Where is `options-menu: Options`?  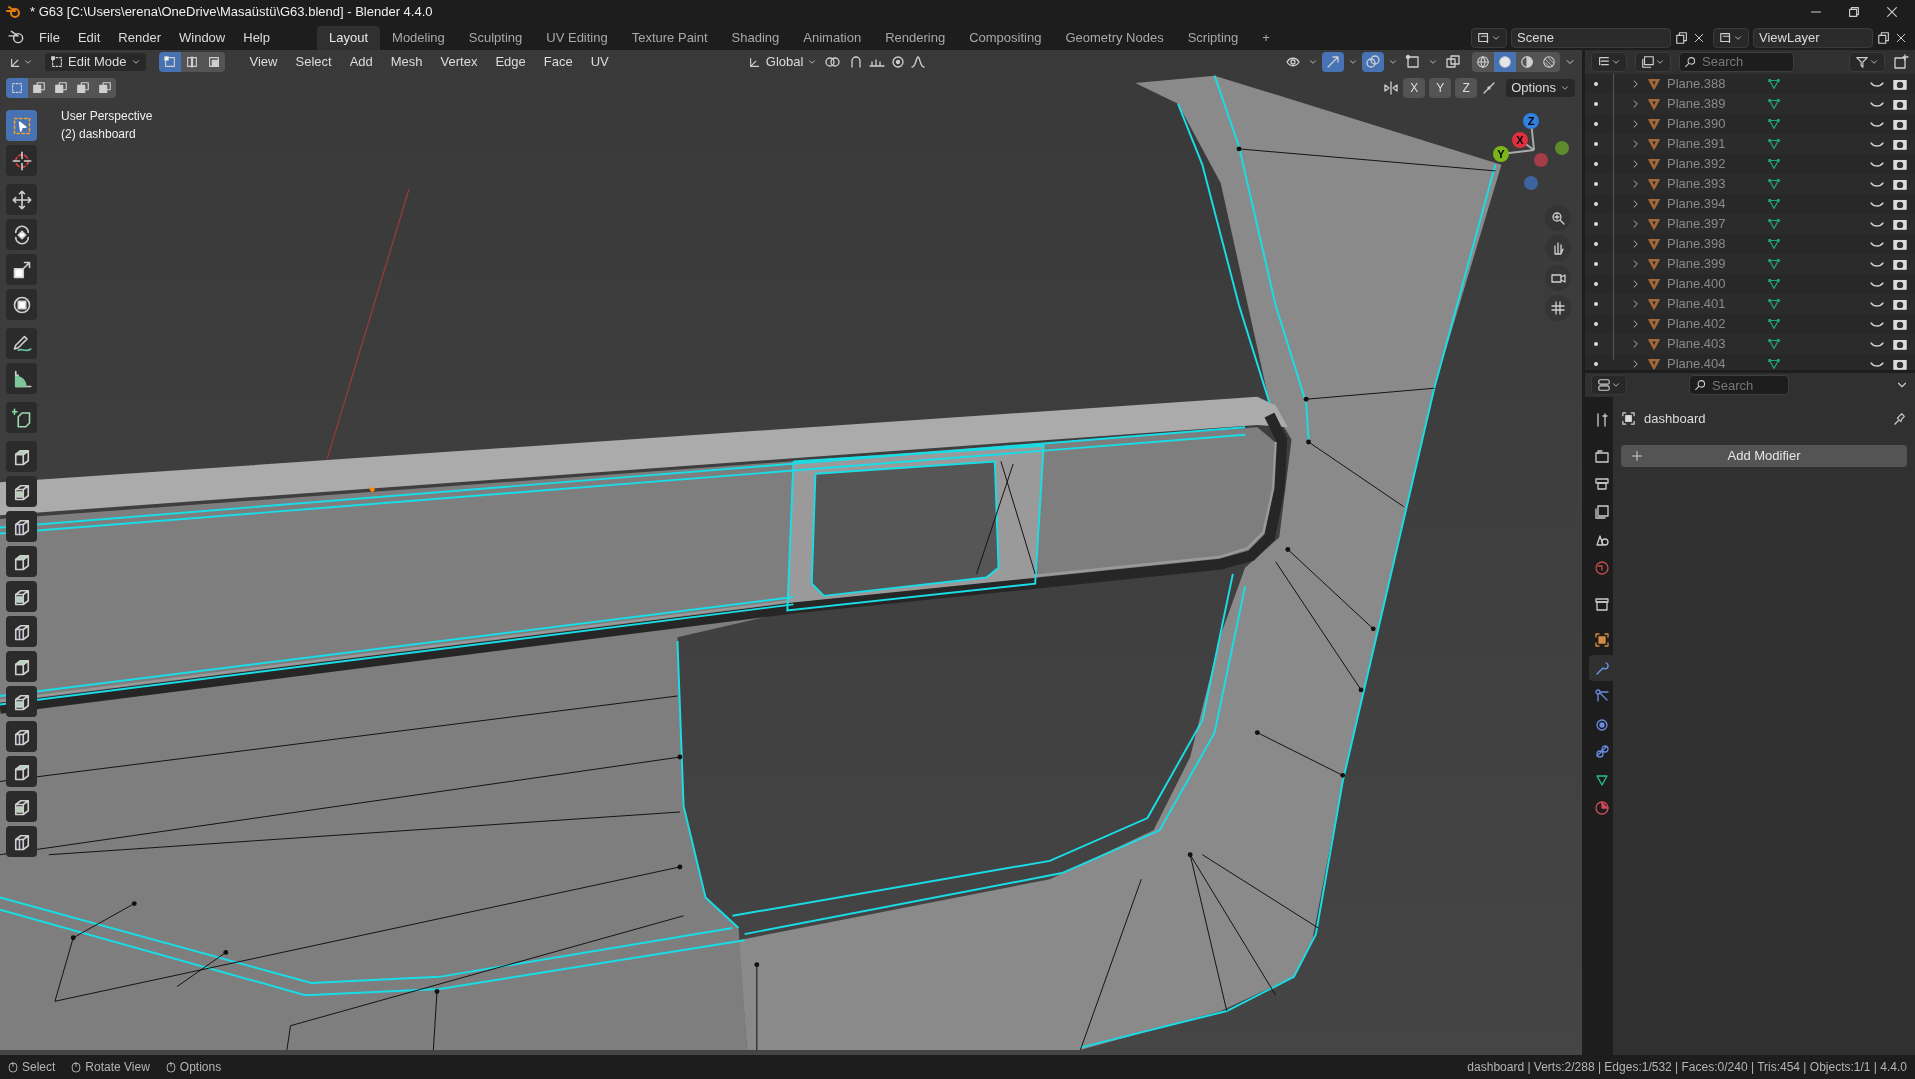
options-menu: Options is located at coordinates (1540, 88).